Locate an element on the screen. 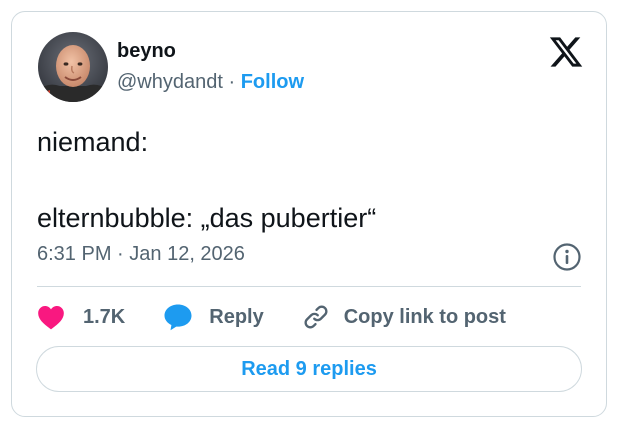 This screenshot has height=430, width=620. action-bar: 1.7K Reply Copy link to post is located at coordinates (271, 317).